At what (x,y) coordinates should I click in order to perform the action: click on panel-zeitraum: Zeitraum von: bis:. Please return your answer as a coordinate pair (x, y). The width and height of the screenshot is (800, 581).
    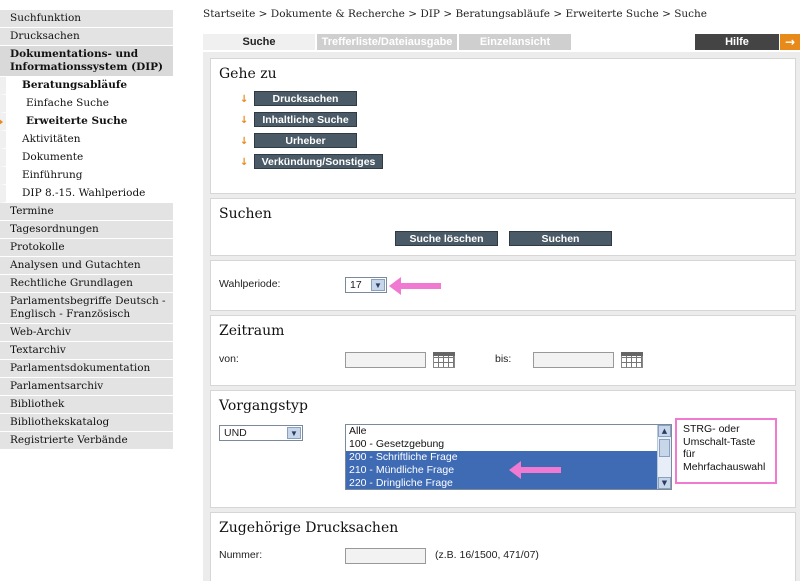
    Looking at the image, I should click on (503, 350).